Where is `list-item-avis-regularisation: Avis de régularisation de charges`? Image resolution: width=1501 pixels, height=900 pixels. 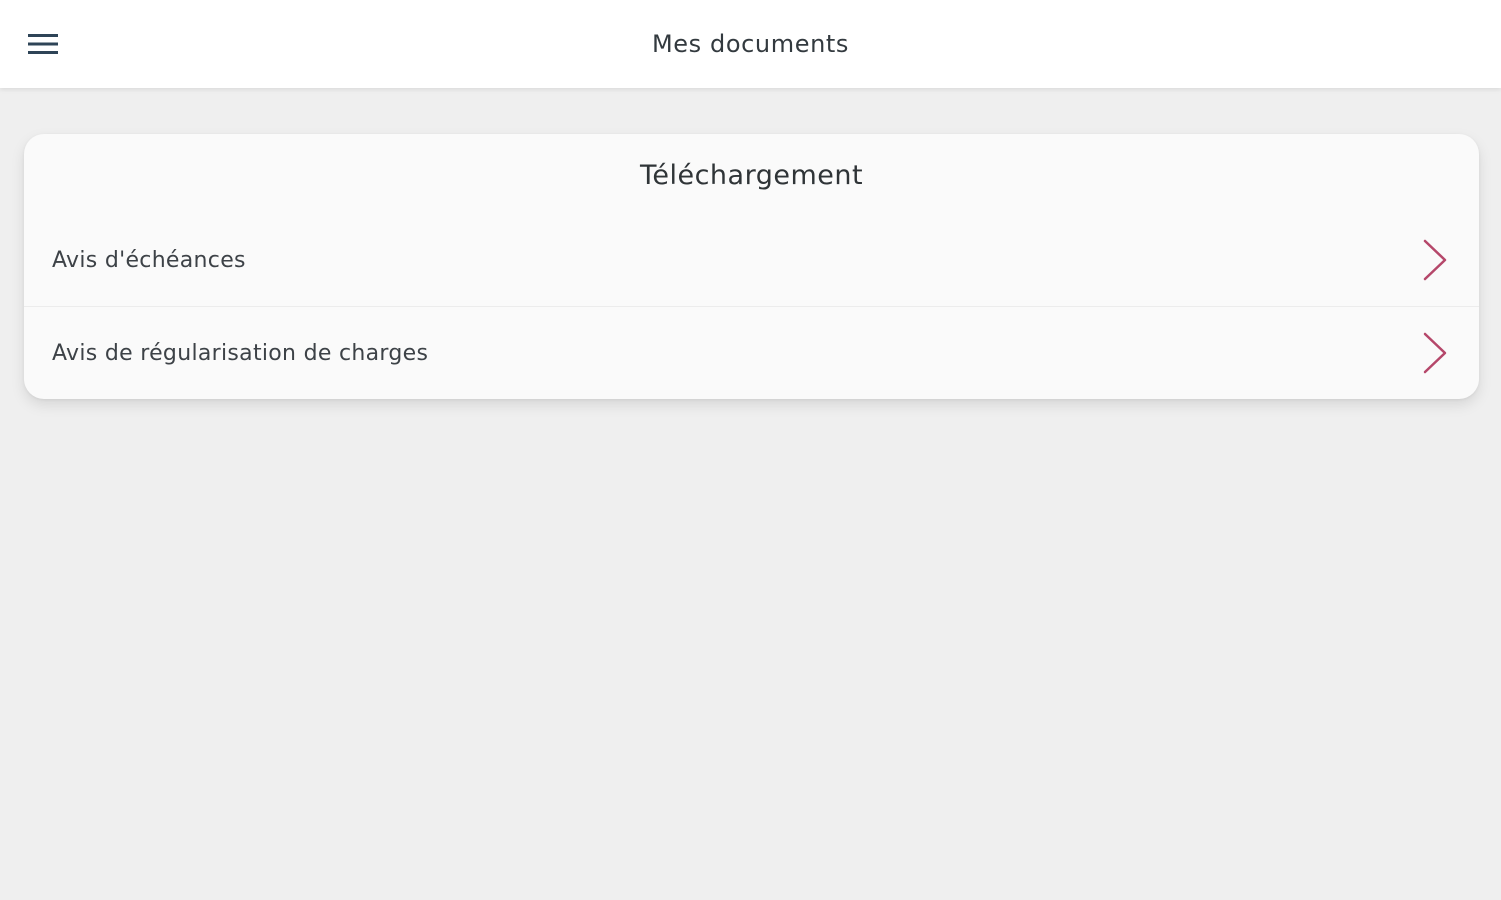
list-item-avis-regularisation: Avis de régularisation de charges is located at coordinates (751, 352).